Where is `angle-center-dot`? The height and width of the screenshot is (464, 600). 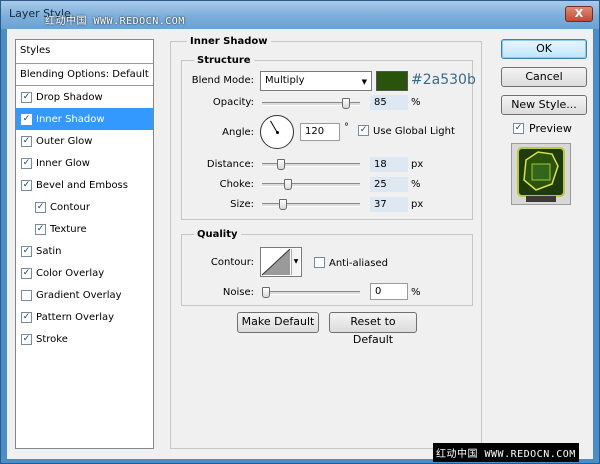
angle-center-dot is located at coordinates (277, 132).